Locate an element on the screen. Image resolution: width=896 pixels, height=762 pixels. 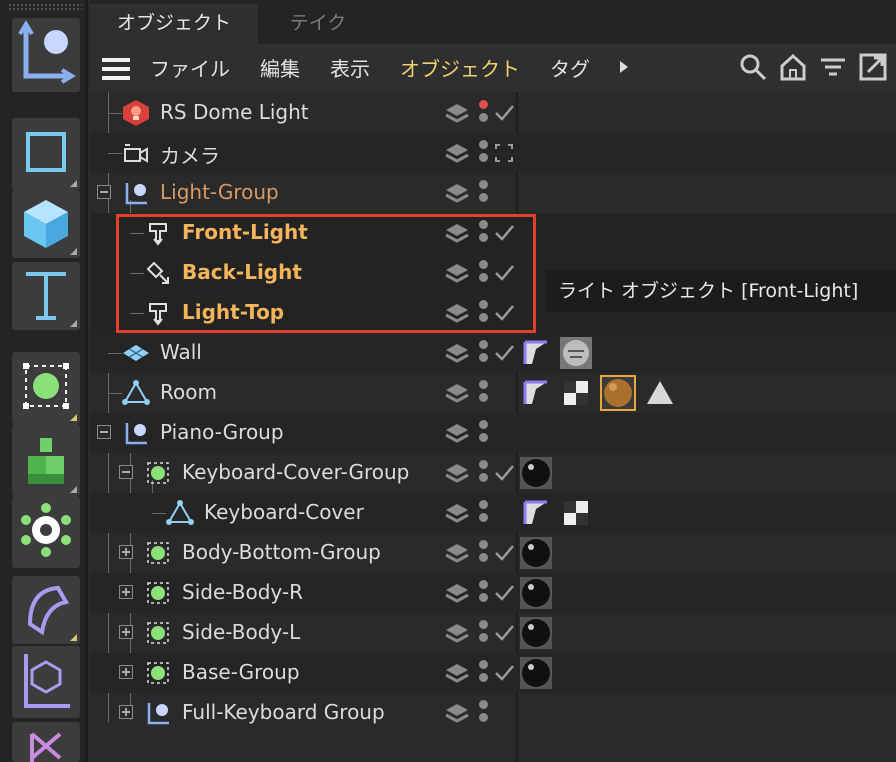
menu-object: オブジェクト is located at coordinates (460, 67).